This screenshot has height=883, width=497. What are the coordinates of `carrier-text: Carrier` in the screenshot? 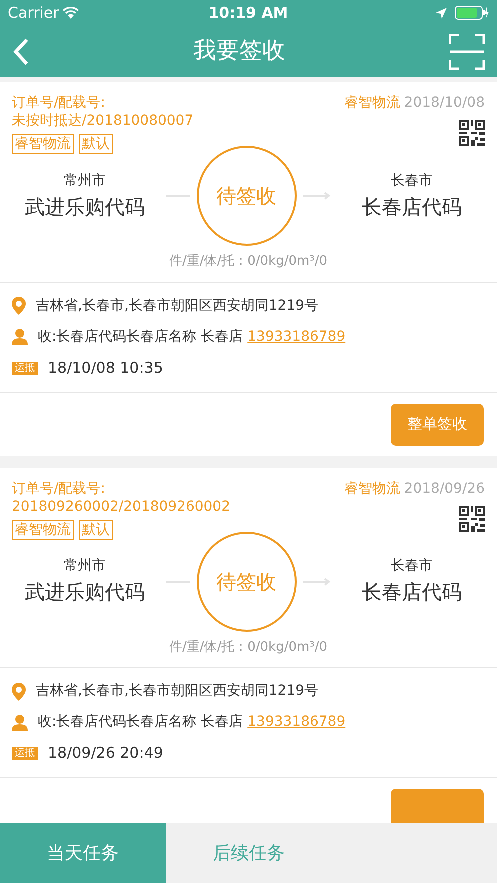 It's located at (34, 13).